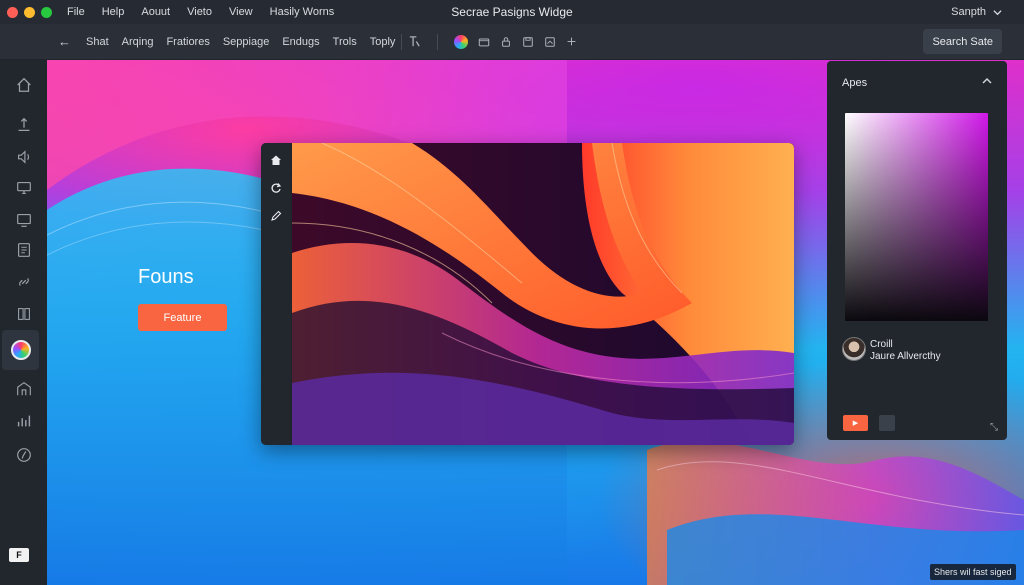  Describe the element at coordinates (571, 41) in the screenshot. I see `plus-icon` at that location.